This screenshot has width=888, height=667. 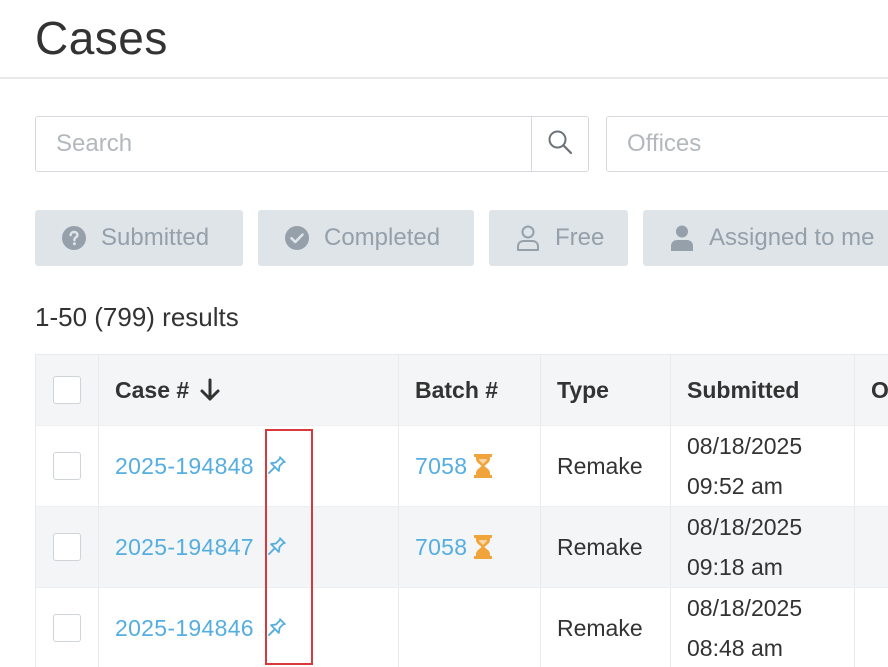 I want to click on search-icon, so click(x=560, y=144).